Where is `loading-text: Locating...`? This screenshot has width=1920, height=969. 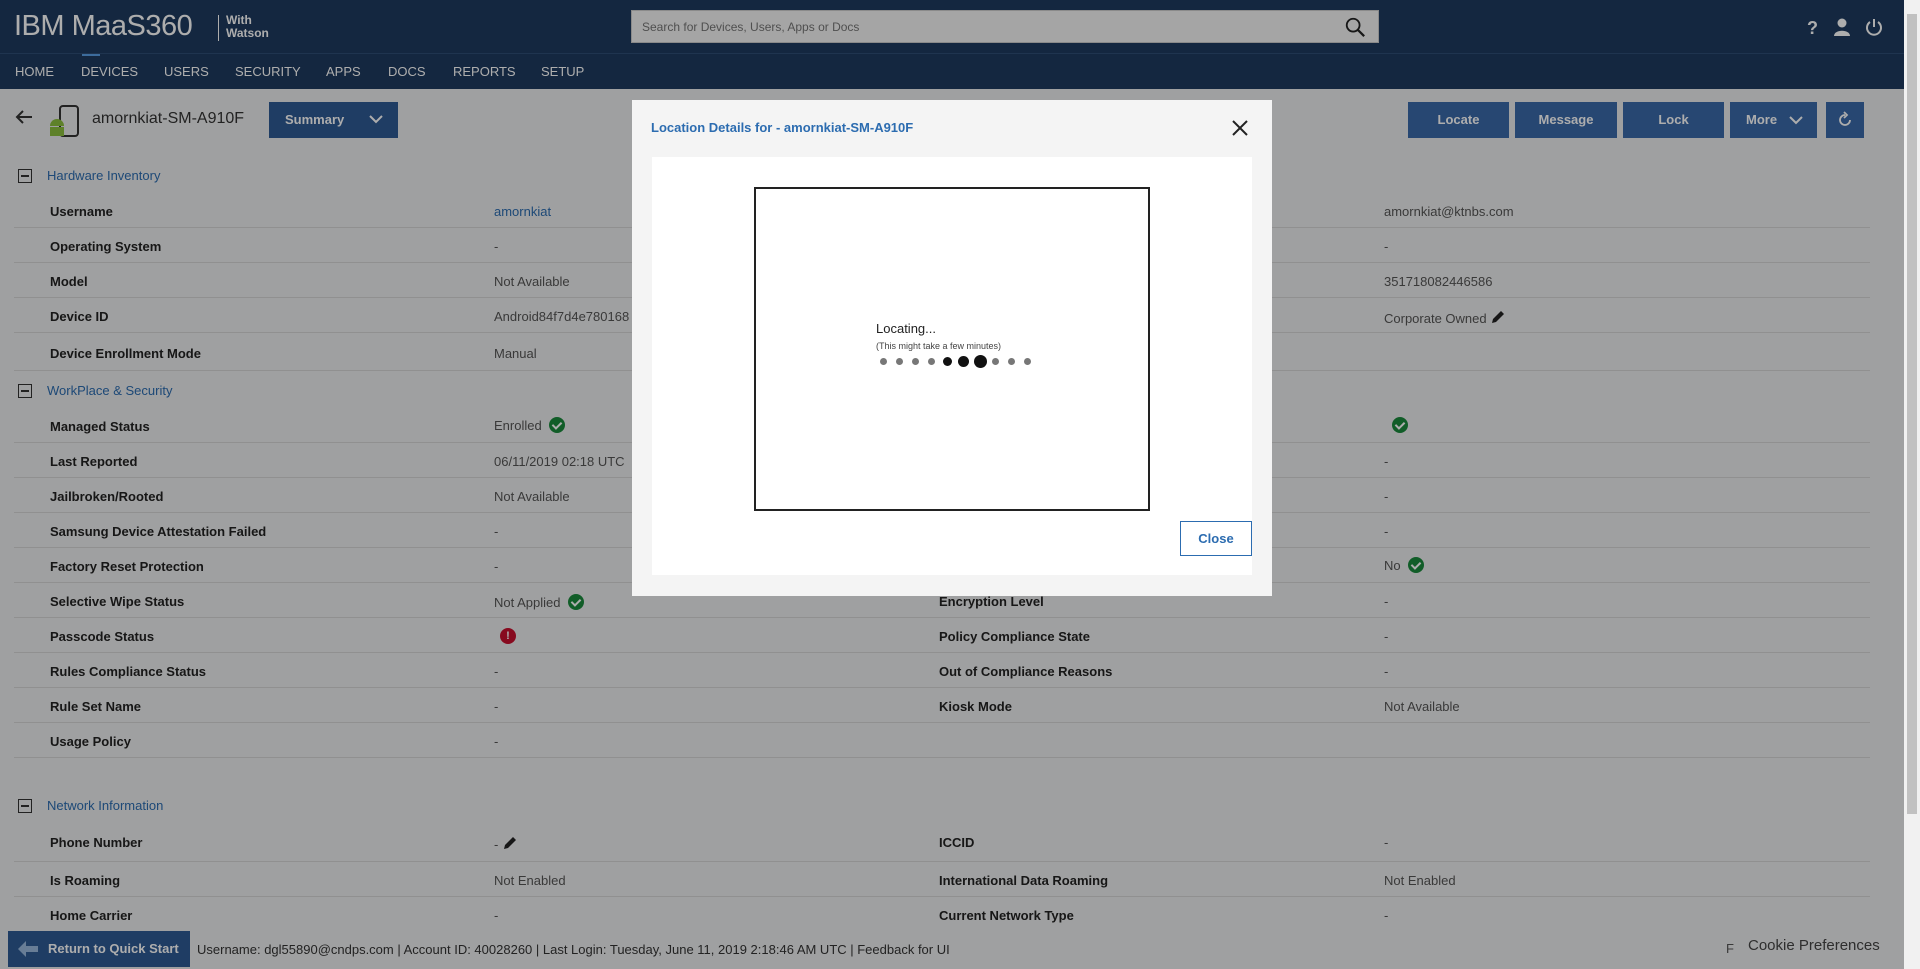 loading-text: Locating... is located at coordinates (906, 328).